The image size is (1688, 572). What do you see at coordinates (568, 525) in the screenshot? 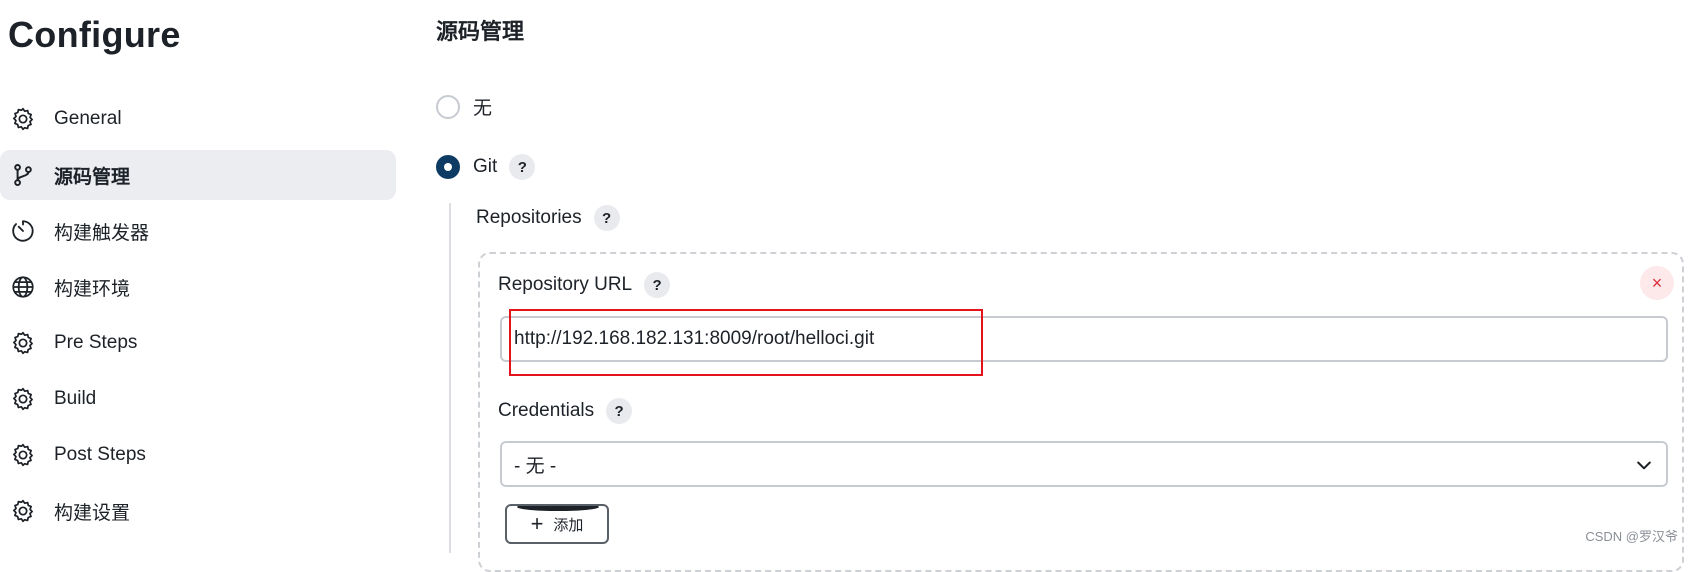
I see `add-button-label: 添加` at bounding box center [568, 525].